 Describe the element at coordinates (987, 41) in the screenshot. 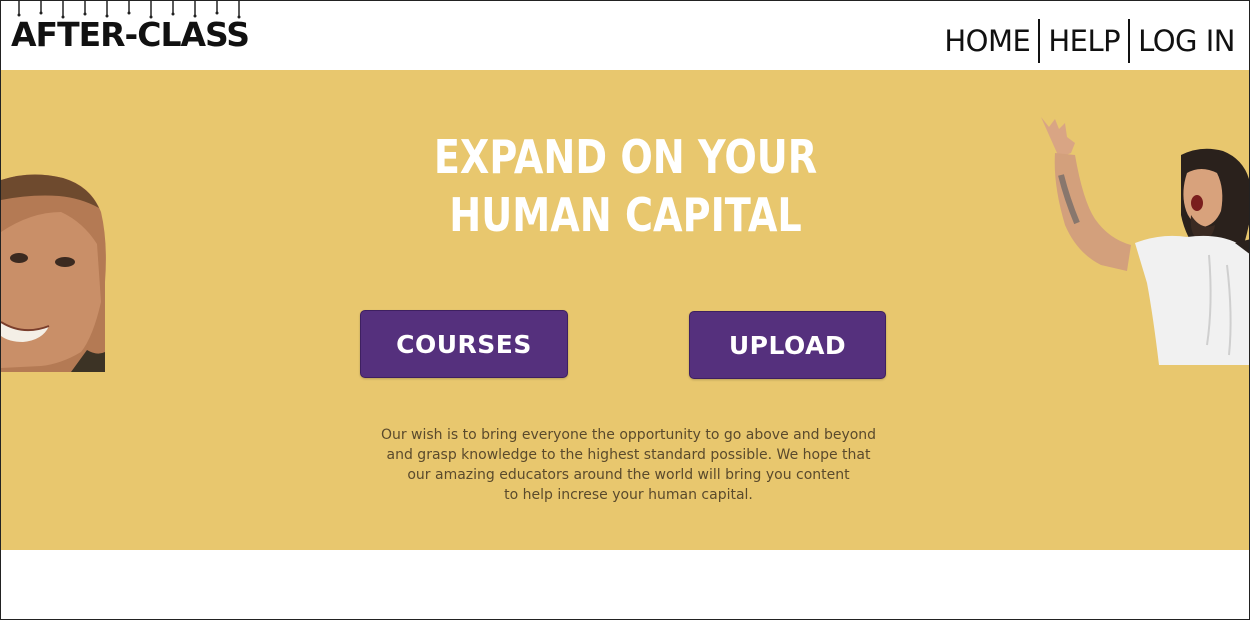

I see `nav-home-link: HOME` at that location.